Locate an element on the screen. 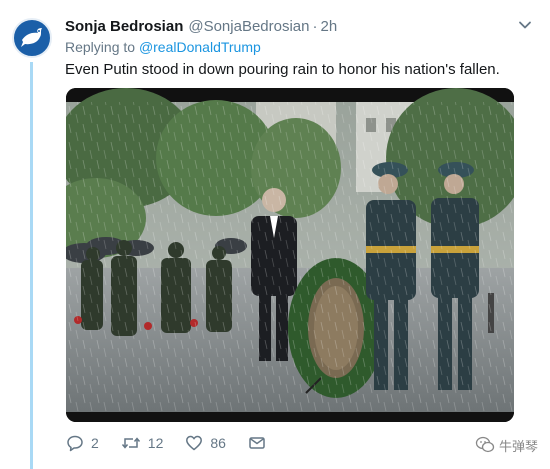  like-button: 86 is located at coordinates (205, 443).